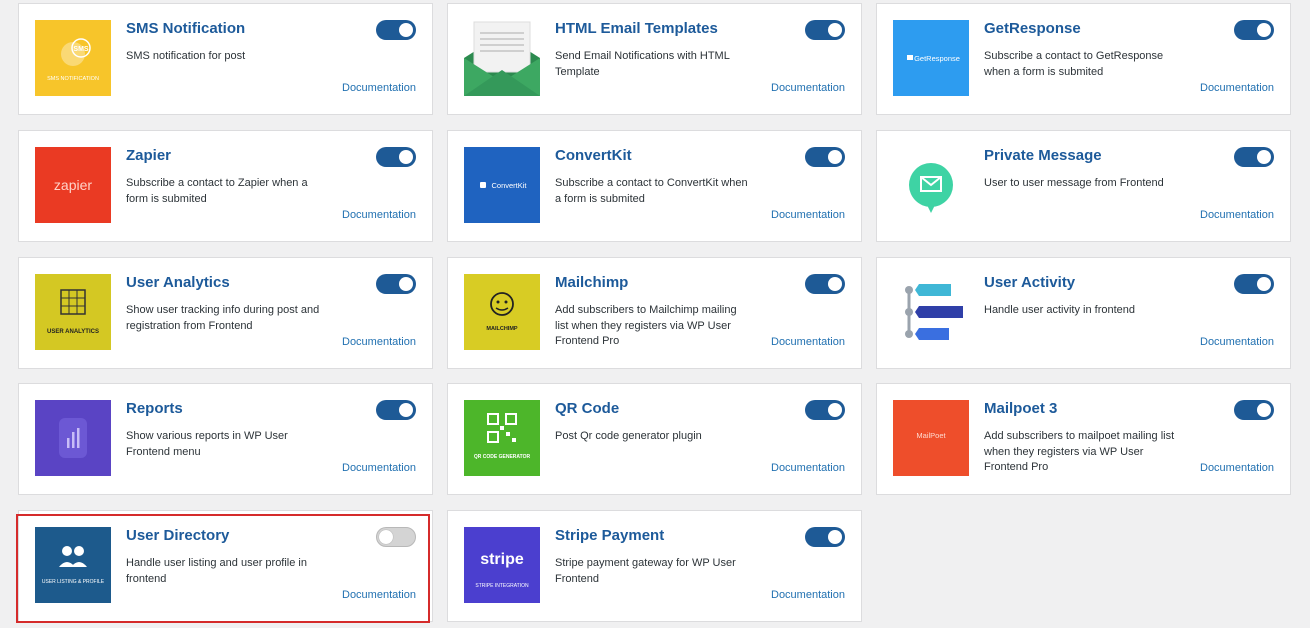 The height and width of the screenshot is (628, 1310). What do you see at coordinates (636, 28) in the screenshot?
I see `module-title: HTML Email Templates` at bounding box center [636, 28].